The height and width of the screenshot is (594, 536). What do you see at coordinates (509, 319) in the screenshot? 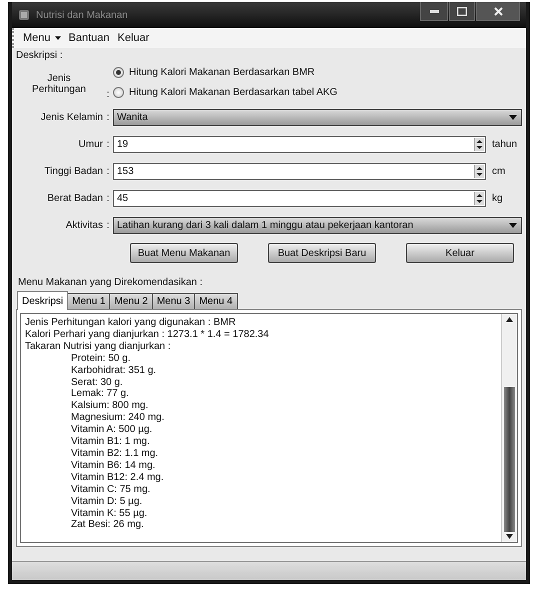
I see `scroll-up-icon` at bounding box center [509, 319].